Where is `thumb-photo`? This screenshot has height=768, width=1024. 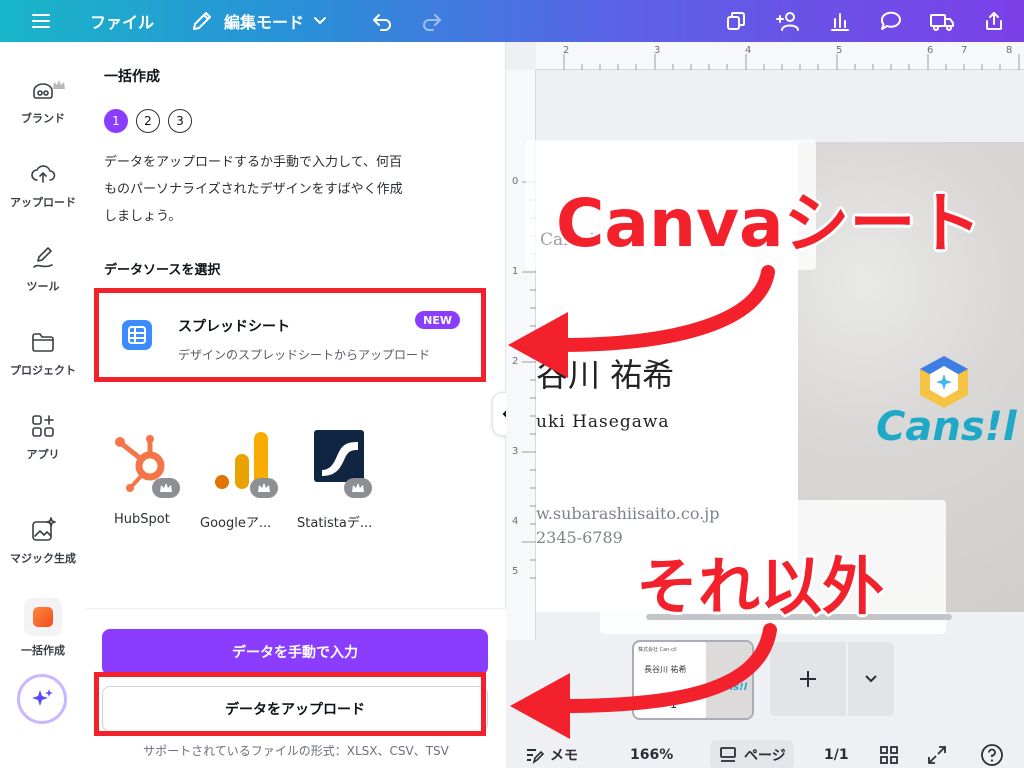 thumb-photo is located at coordinates (729, 680).